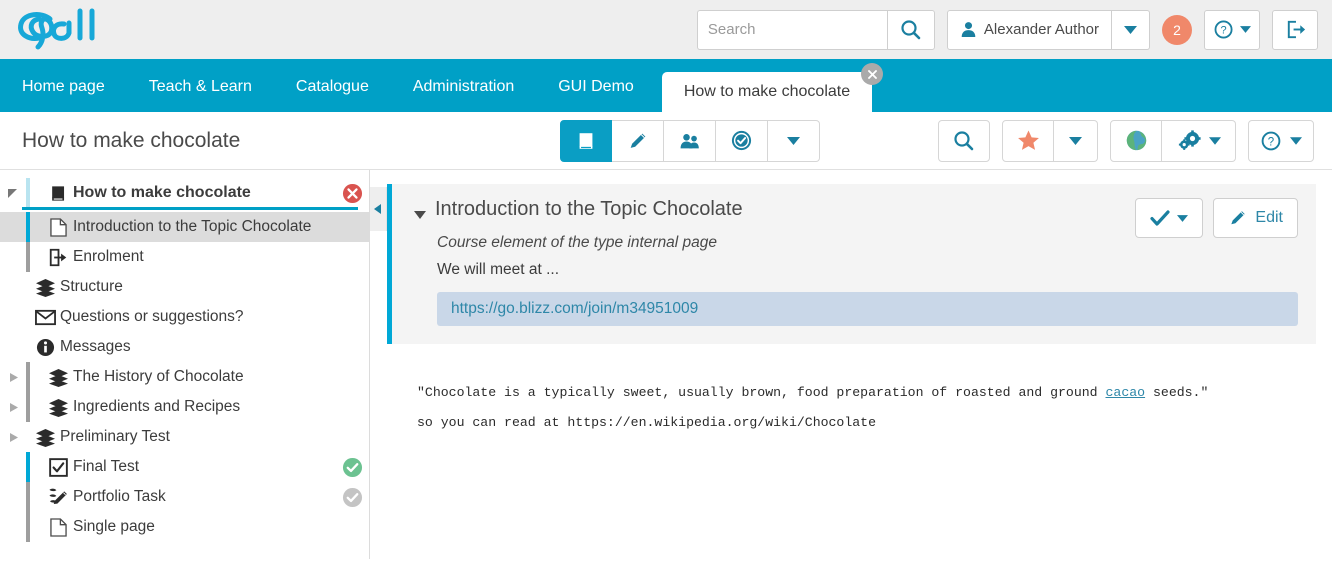 This screenshot has height=562, width=1332. What do you see at coordinates (192, 226) in the screenshot?
I see `tree-item-label: Introduction to the Topic Chocolate` at bounding box center [192, 226].